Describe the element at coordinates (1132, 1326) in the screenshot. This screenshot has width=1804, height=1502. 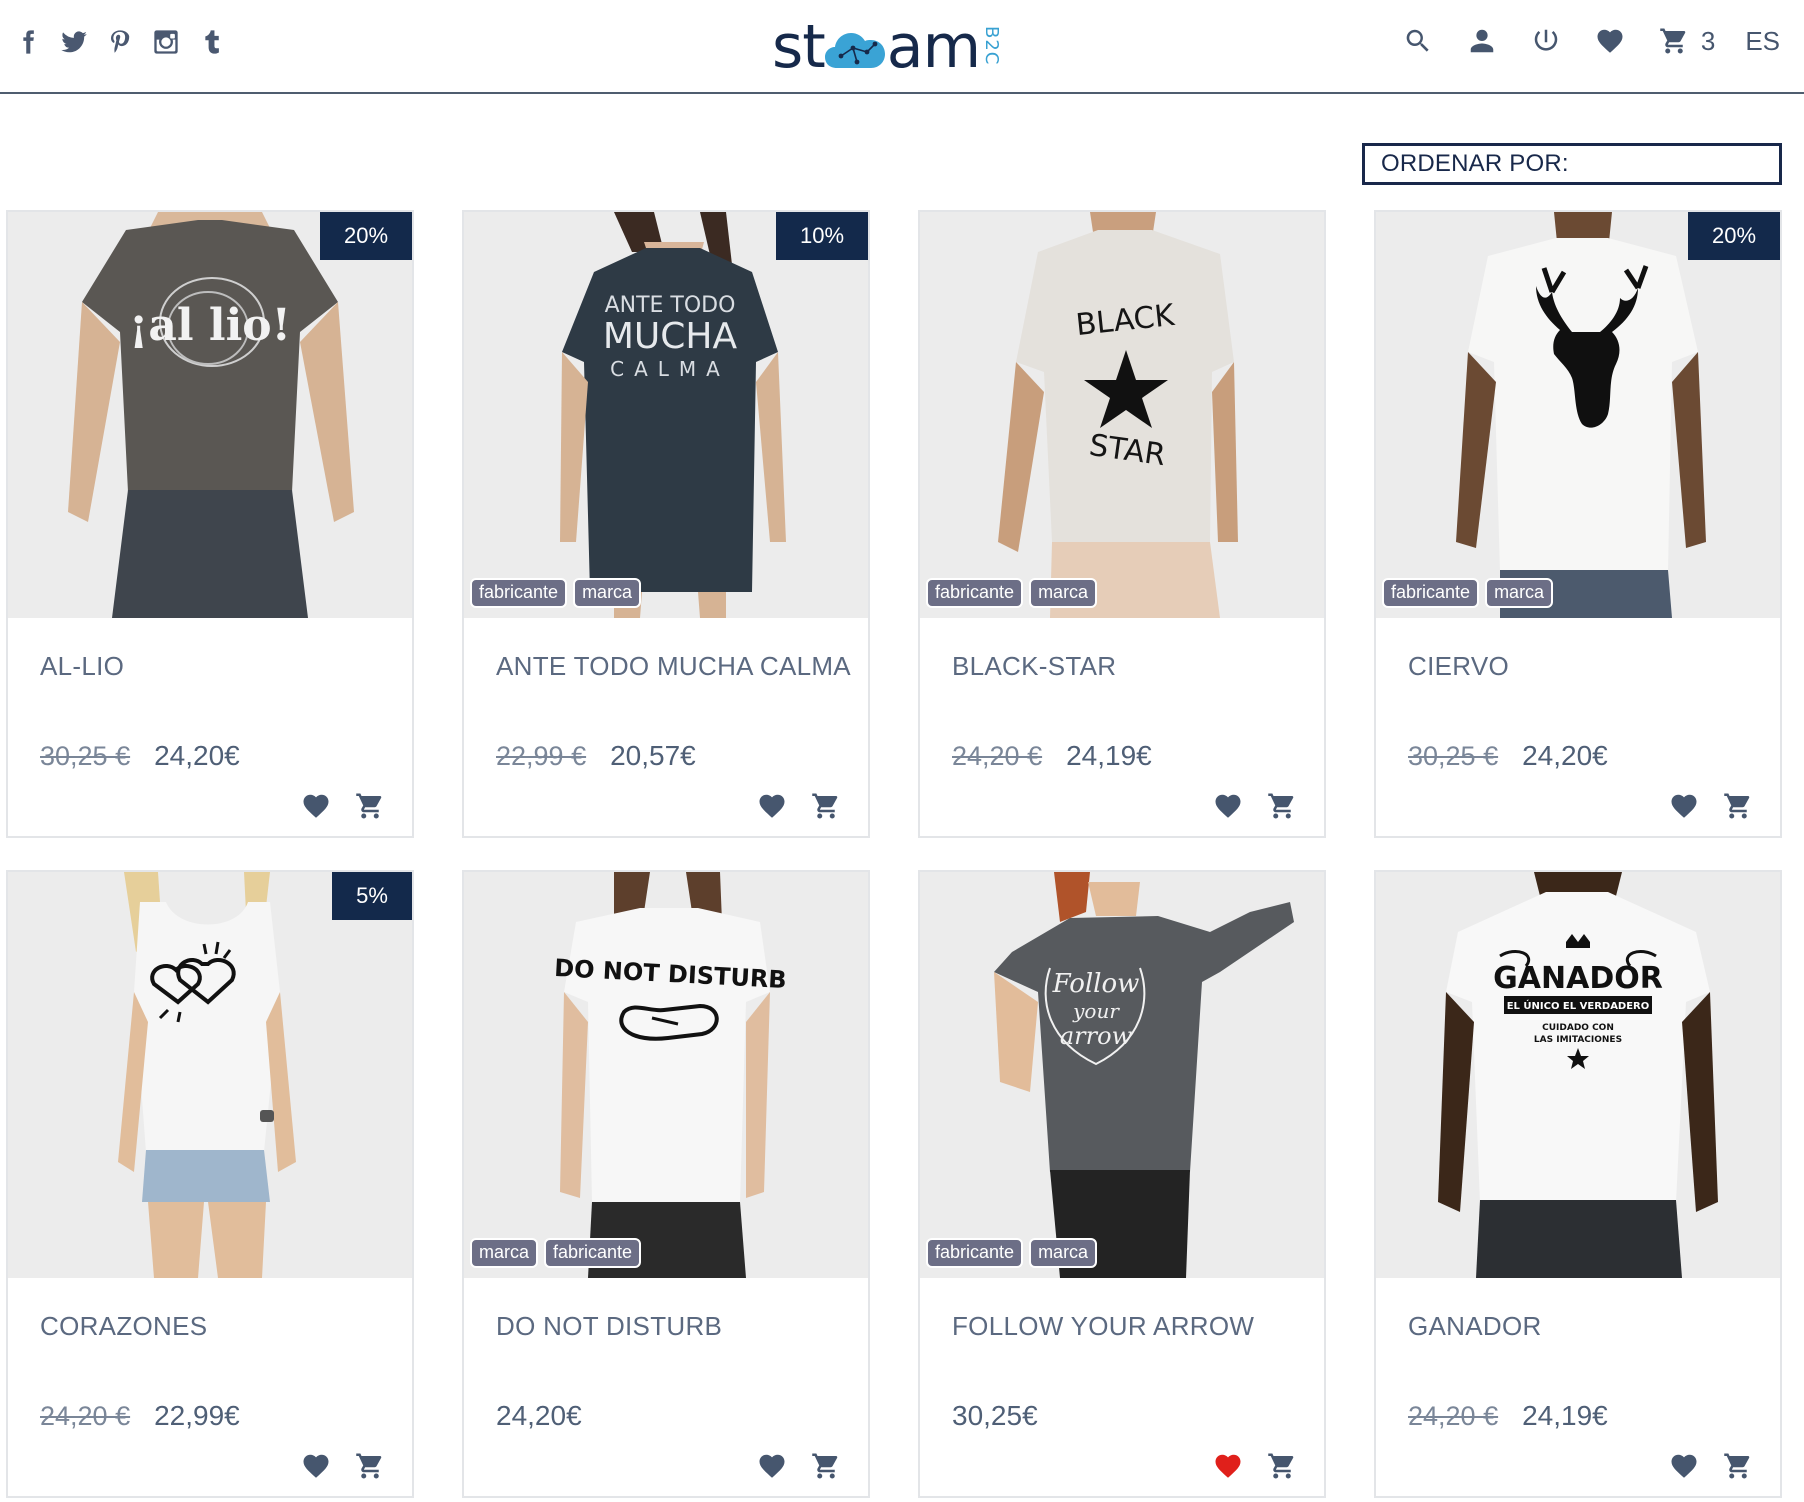
I see `product-name: FOLLOW YOUR ARROW` at that location.